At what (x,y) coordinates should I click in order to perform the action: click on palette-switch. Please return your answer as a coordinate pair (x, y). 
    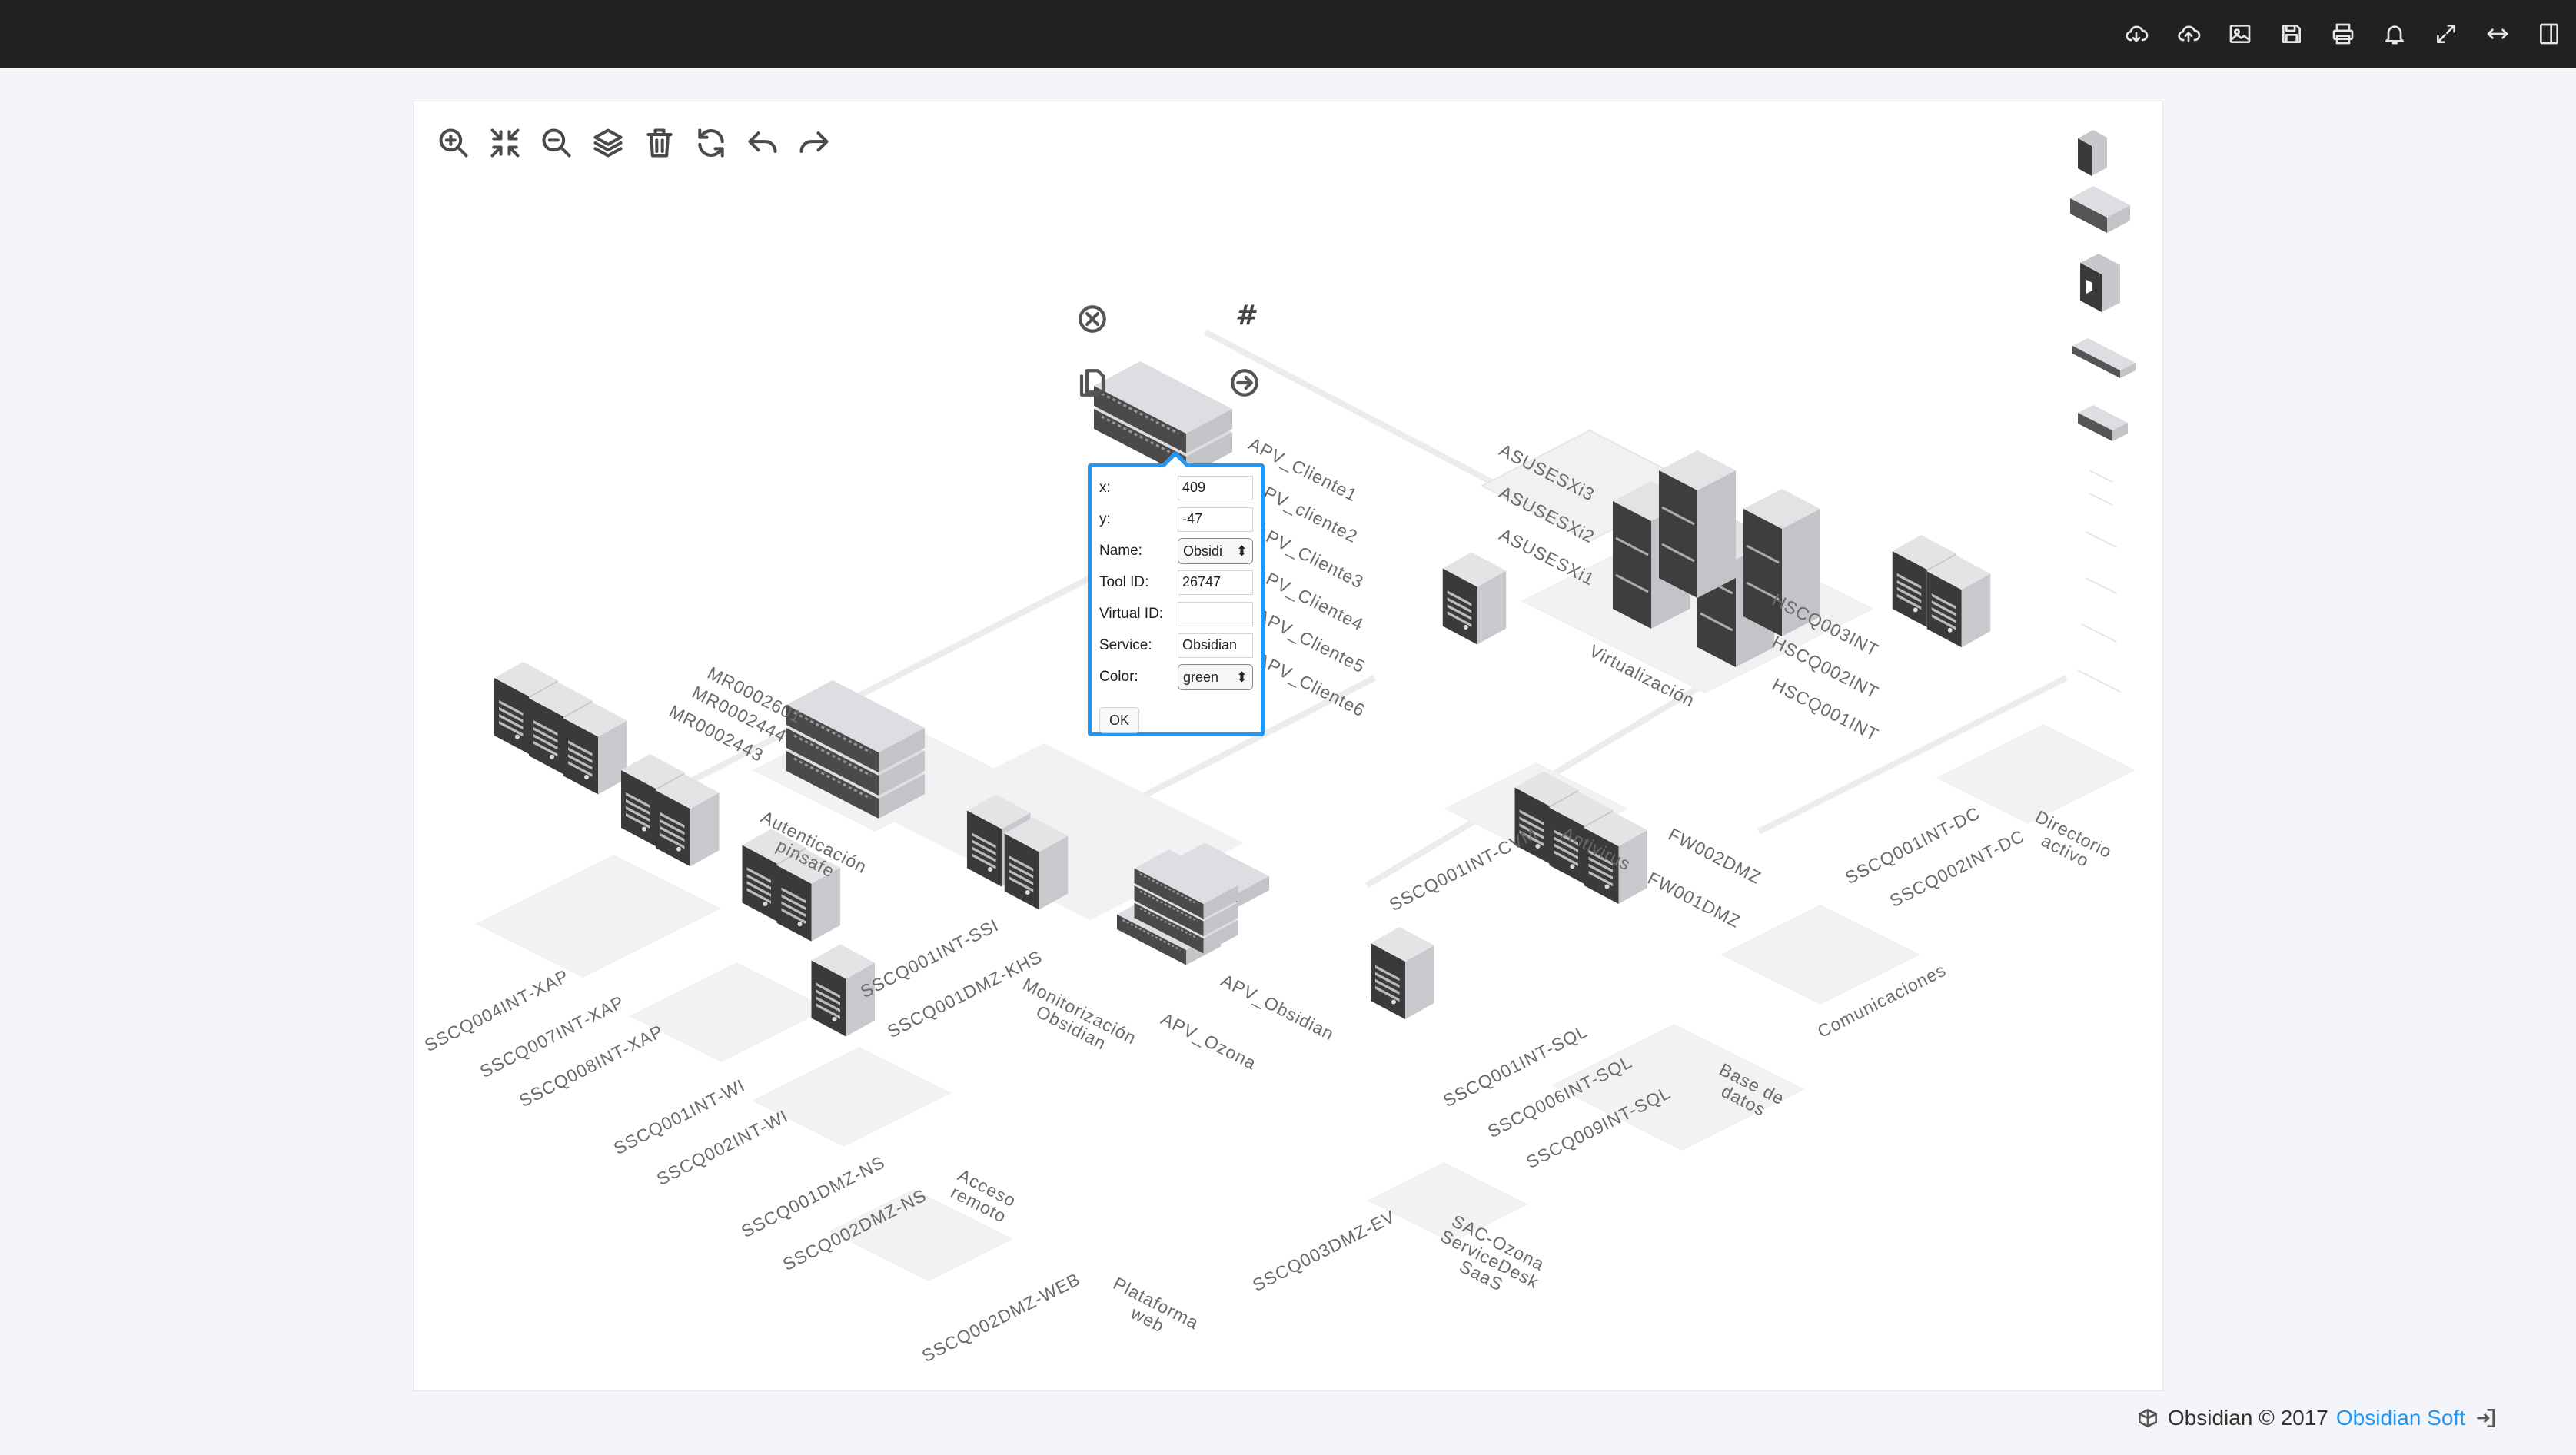
    Looking at the image, I should click on (2104, 358).